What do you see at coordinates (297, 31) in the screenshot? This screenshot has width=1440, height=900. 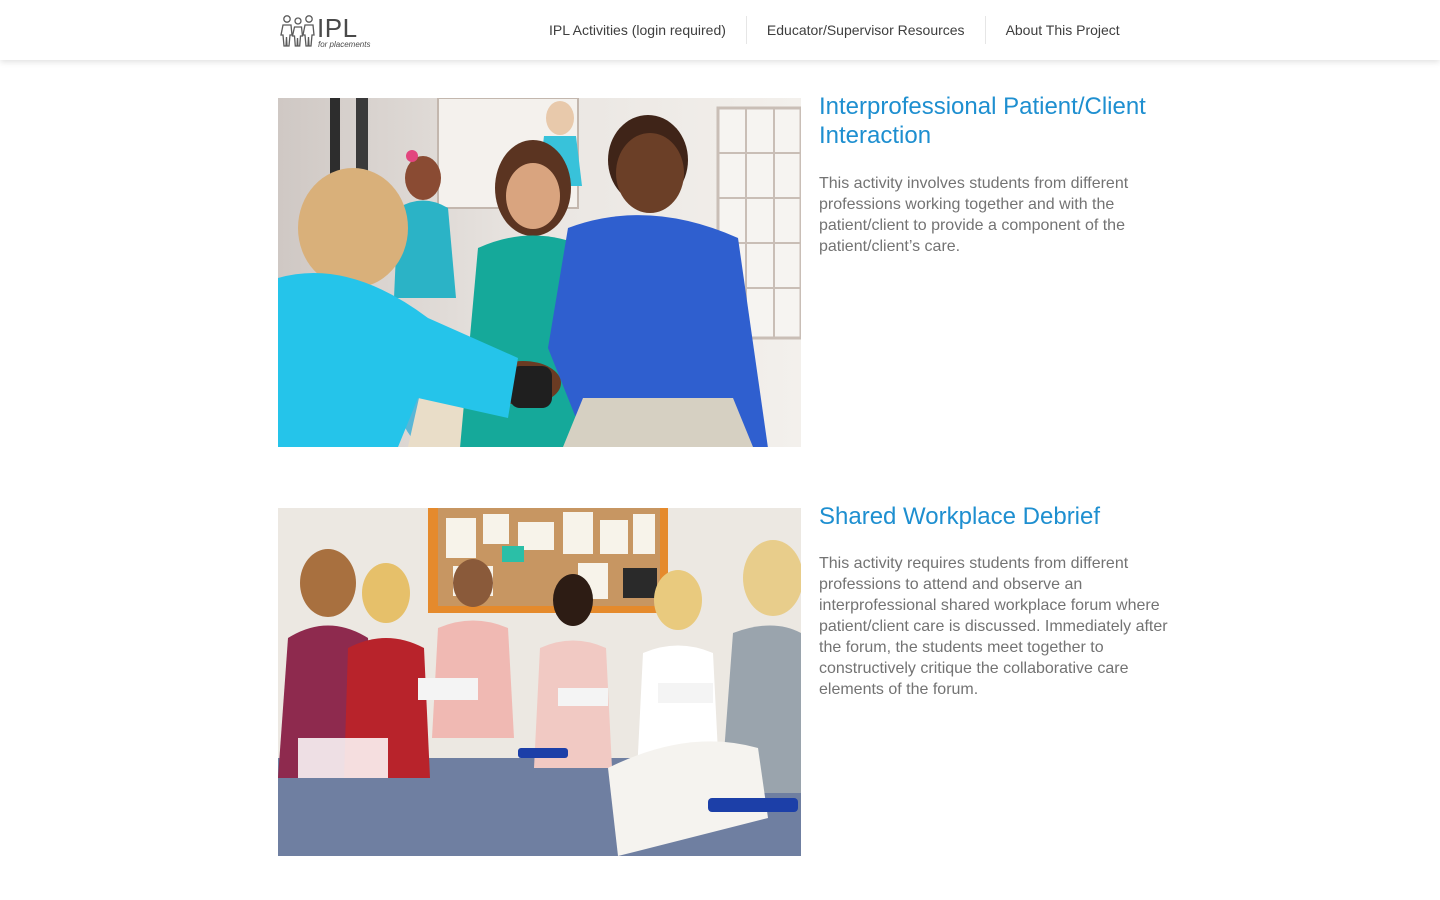 I see `people-figures-icon` at bounding box center [297, 31].